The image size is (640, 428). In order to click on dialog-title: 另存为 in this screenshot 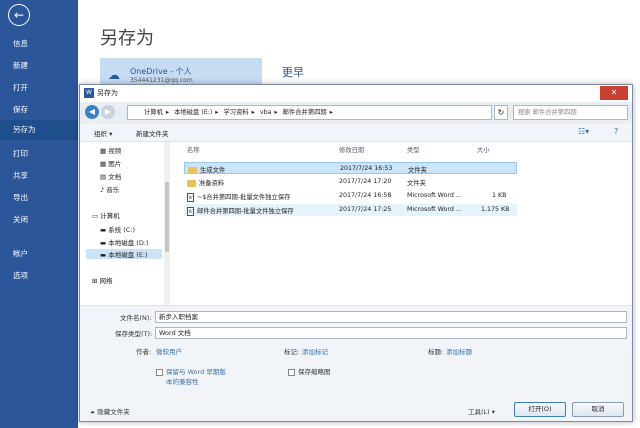, I will do `click(107, 93)`.